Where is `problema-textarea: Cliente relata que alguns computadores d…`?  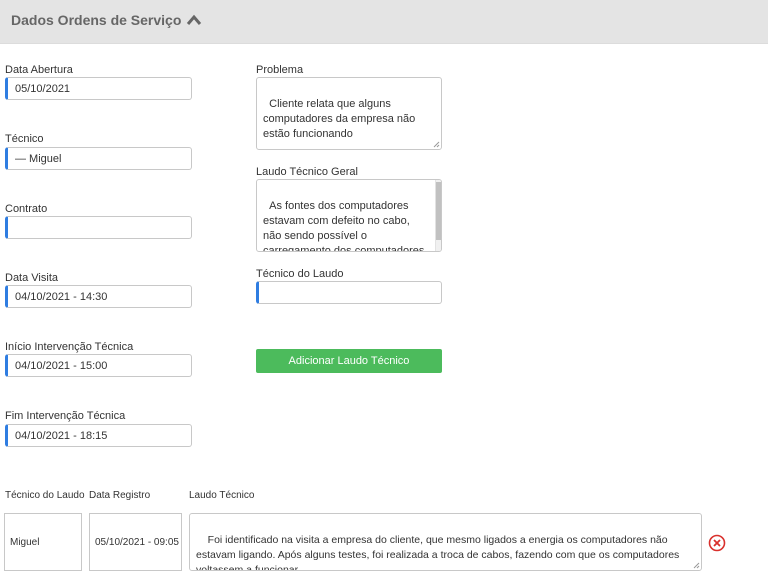
problema-textarea: Cliente relata que alguns computadores d… is located at coordinates (349, 113).